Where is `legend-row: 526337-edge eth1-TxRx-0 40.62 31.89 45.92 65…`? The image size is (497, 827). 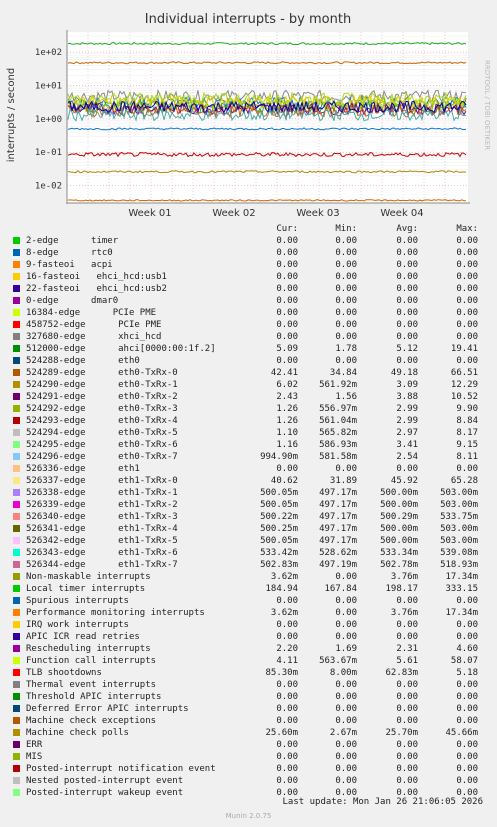
legend-row: 526337-edge eth1-TxRx-0 40.62 31.89 45.92 65… is located at coordinates (248, 481).